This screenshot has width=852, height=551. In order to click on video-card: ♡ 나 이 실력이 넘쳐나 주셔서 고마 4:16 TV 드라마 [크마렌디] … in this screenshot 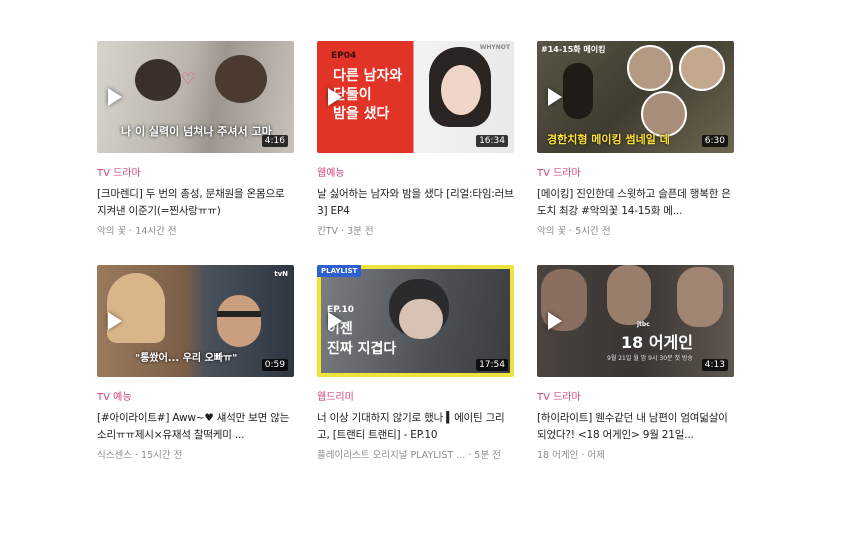, I will do `click(196, 140)`.